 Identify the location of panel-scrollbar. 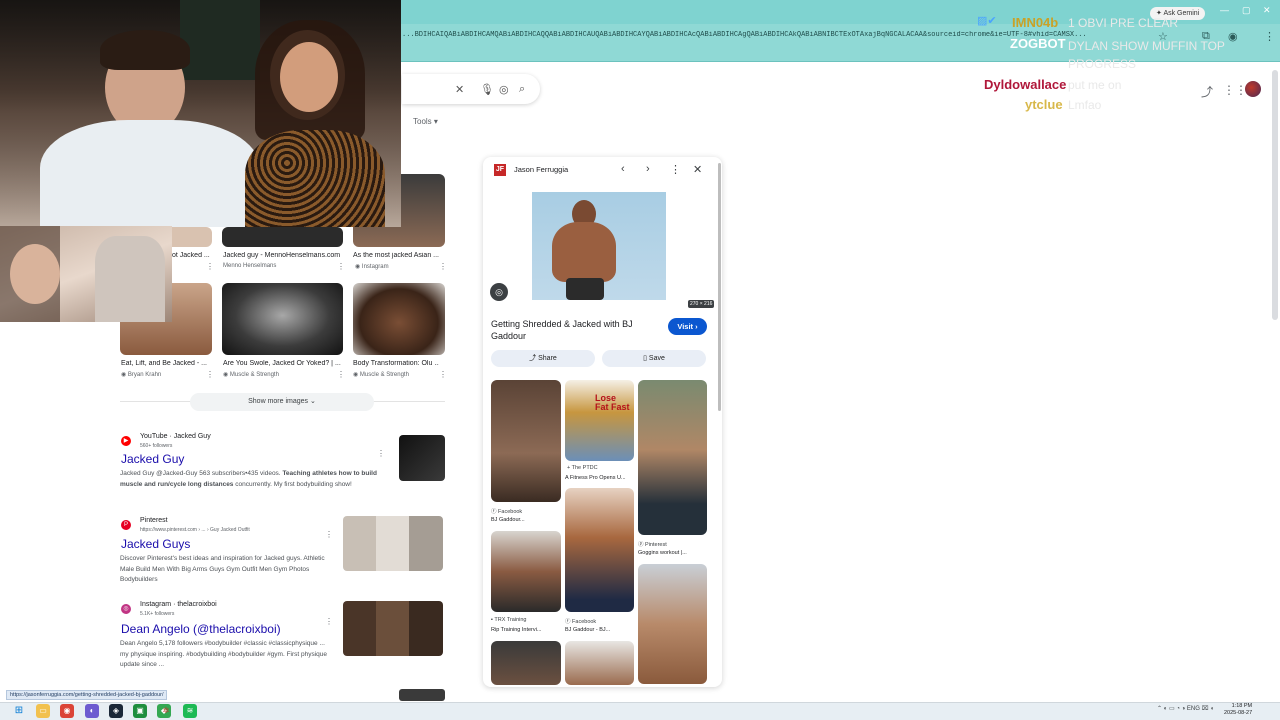
(719, 287).